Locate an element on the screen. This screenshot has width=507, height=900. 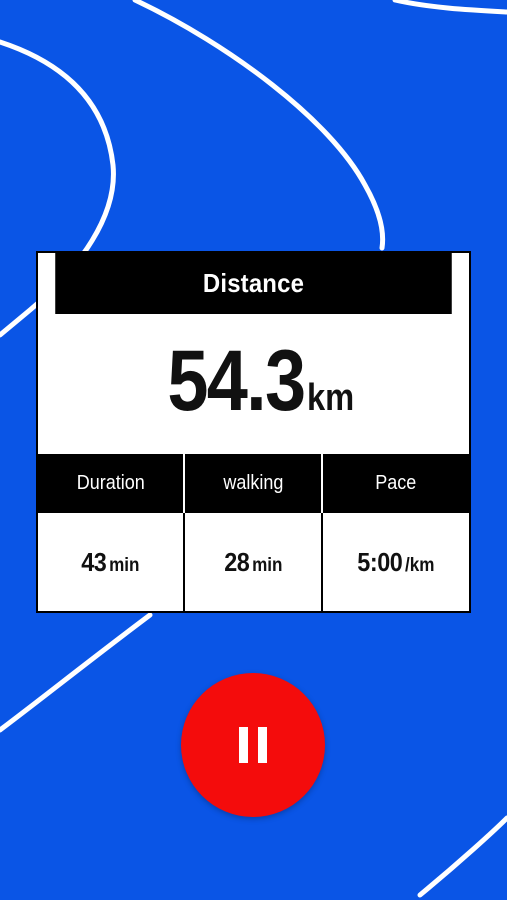
stats-header-row: Duration walking Pace is located at coordinates (253, 483).